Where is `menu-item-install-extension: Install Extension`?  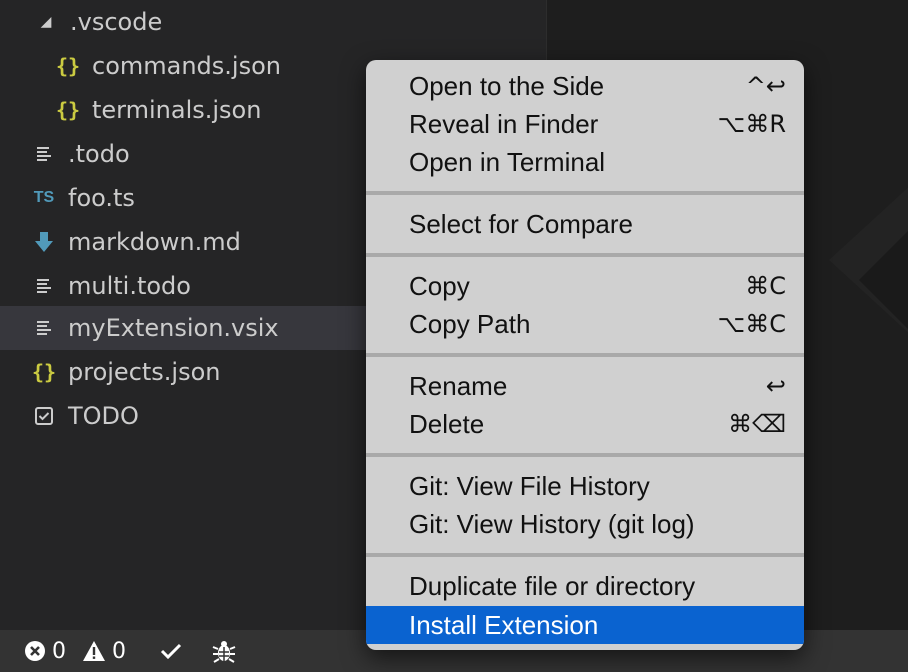 menu-item-install-extension: Install Extension is located at coordinates (585, 625).